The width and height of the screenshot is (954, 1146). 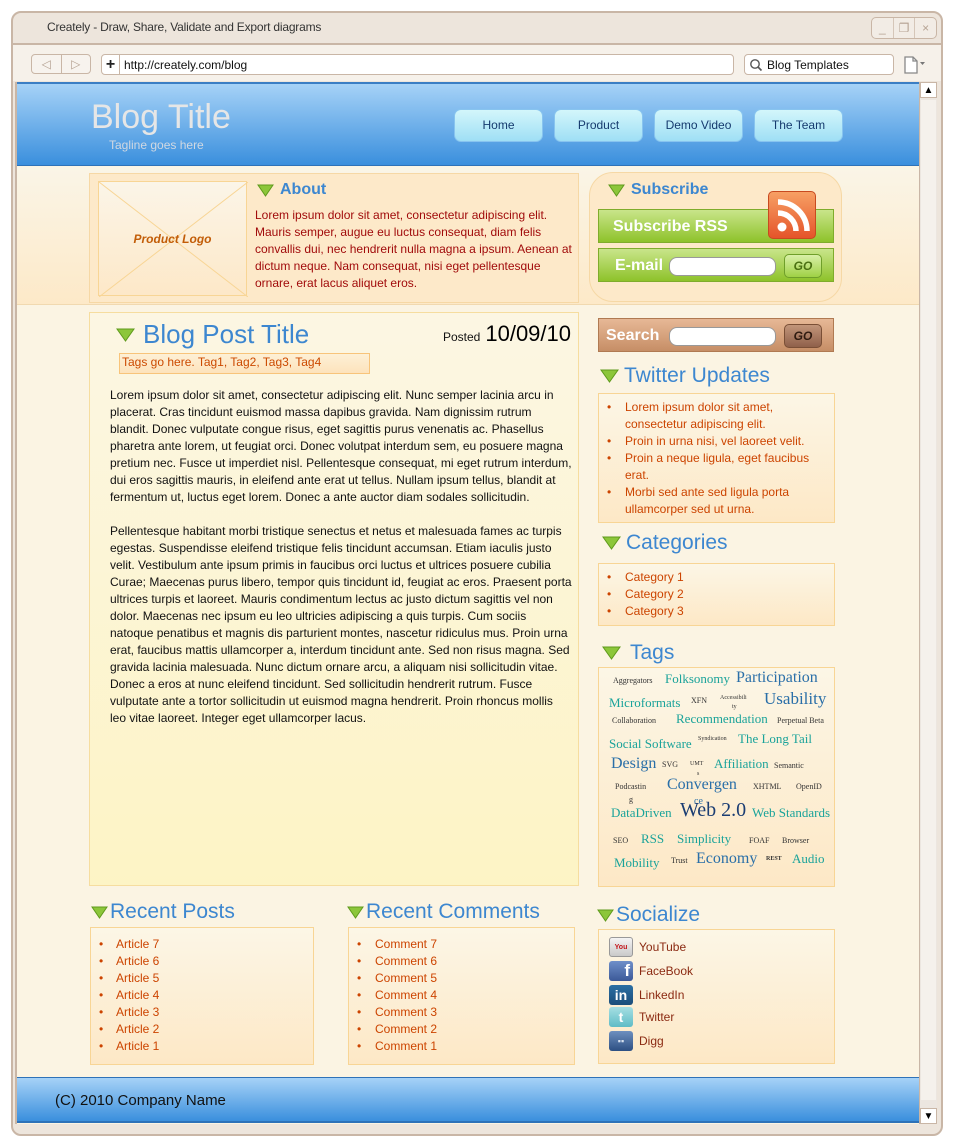 I want to click on recent-post-item: • Article 6, so click(x=206, y=961).